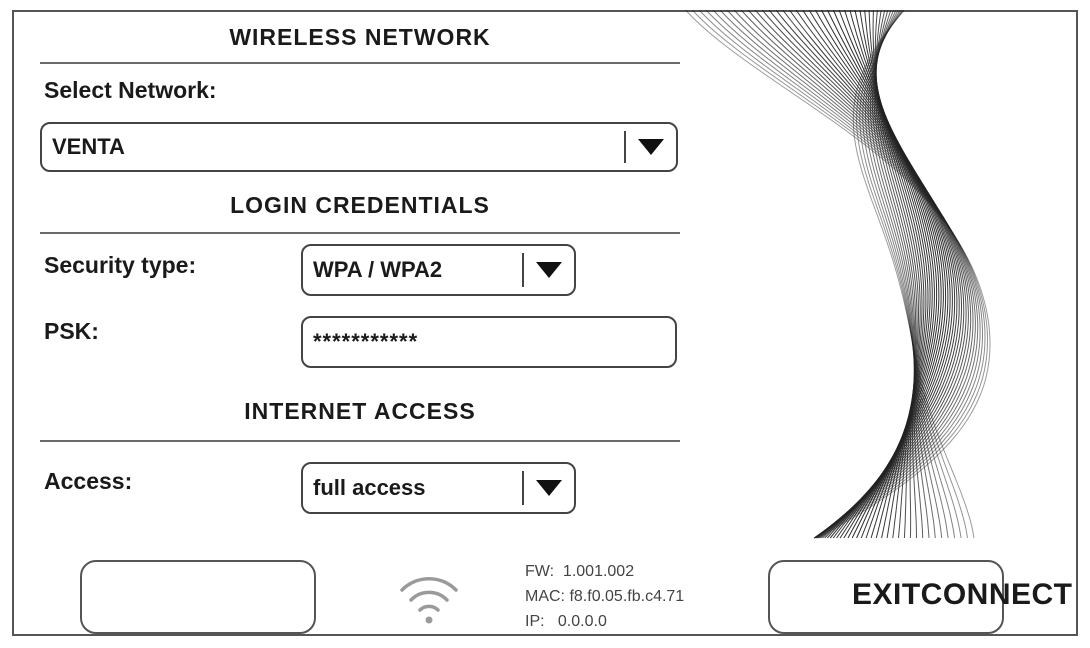  What do you see at coordinates (962, 595) in the screenshot?
I see `exit-connect-label: EXITCONNECT` at bounding box center [962, 595].